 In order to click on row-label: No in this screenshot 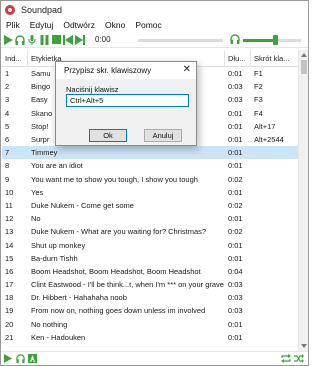, I will do `click(36, 219)`.